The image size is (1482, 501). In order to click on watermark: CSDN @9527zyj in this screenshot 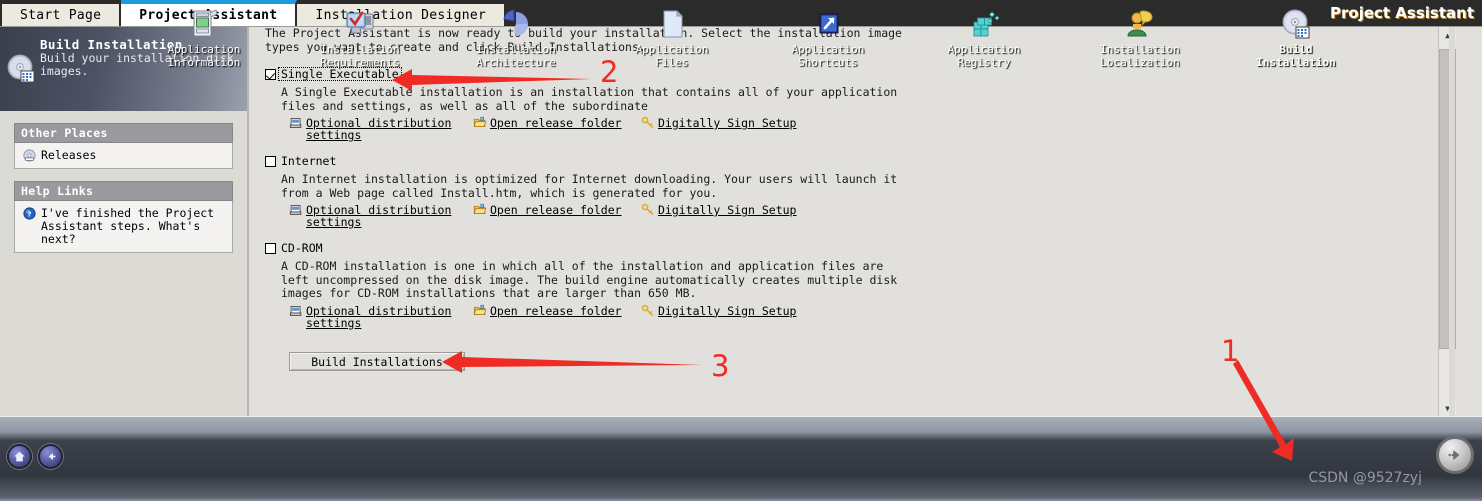, I will do `click(1365, 478)`.